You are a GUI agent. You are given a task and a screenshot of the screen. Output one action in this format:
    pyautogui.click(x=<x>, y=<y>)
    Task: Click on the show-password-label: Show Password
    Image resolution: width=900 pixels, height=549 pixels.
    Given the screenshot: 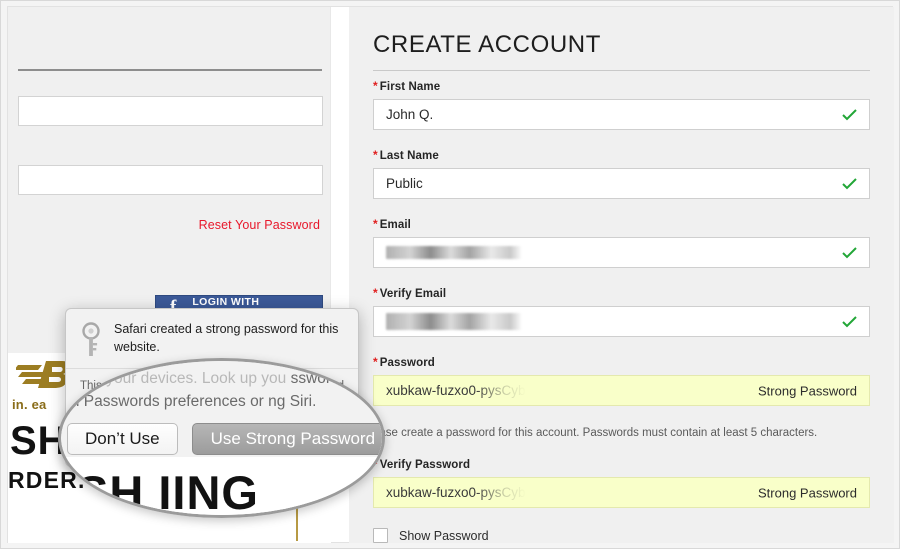 What is the action you would take?
    pyautogui.click(x=444, y=535)
    